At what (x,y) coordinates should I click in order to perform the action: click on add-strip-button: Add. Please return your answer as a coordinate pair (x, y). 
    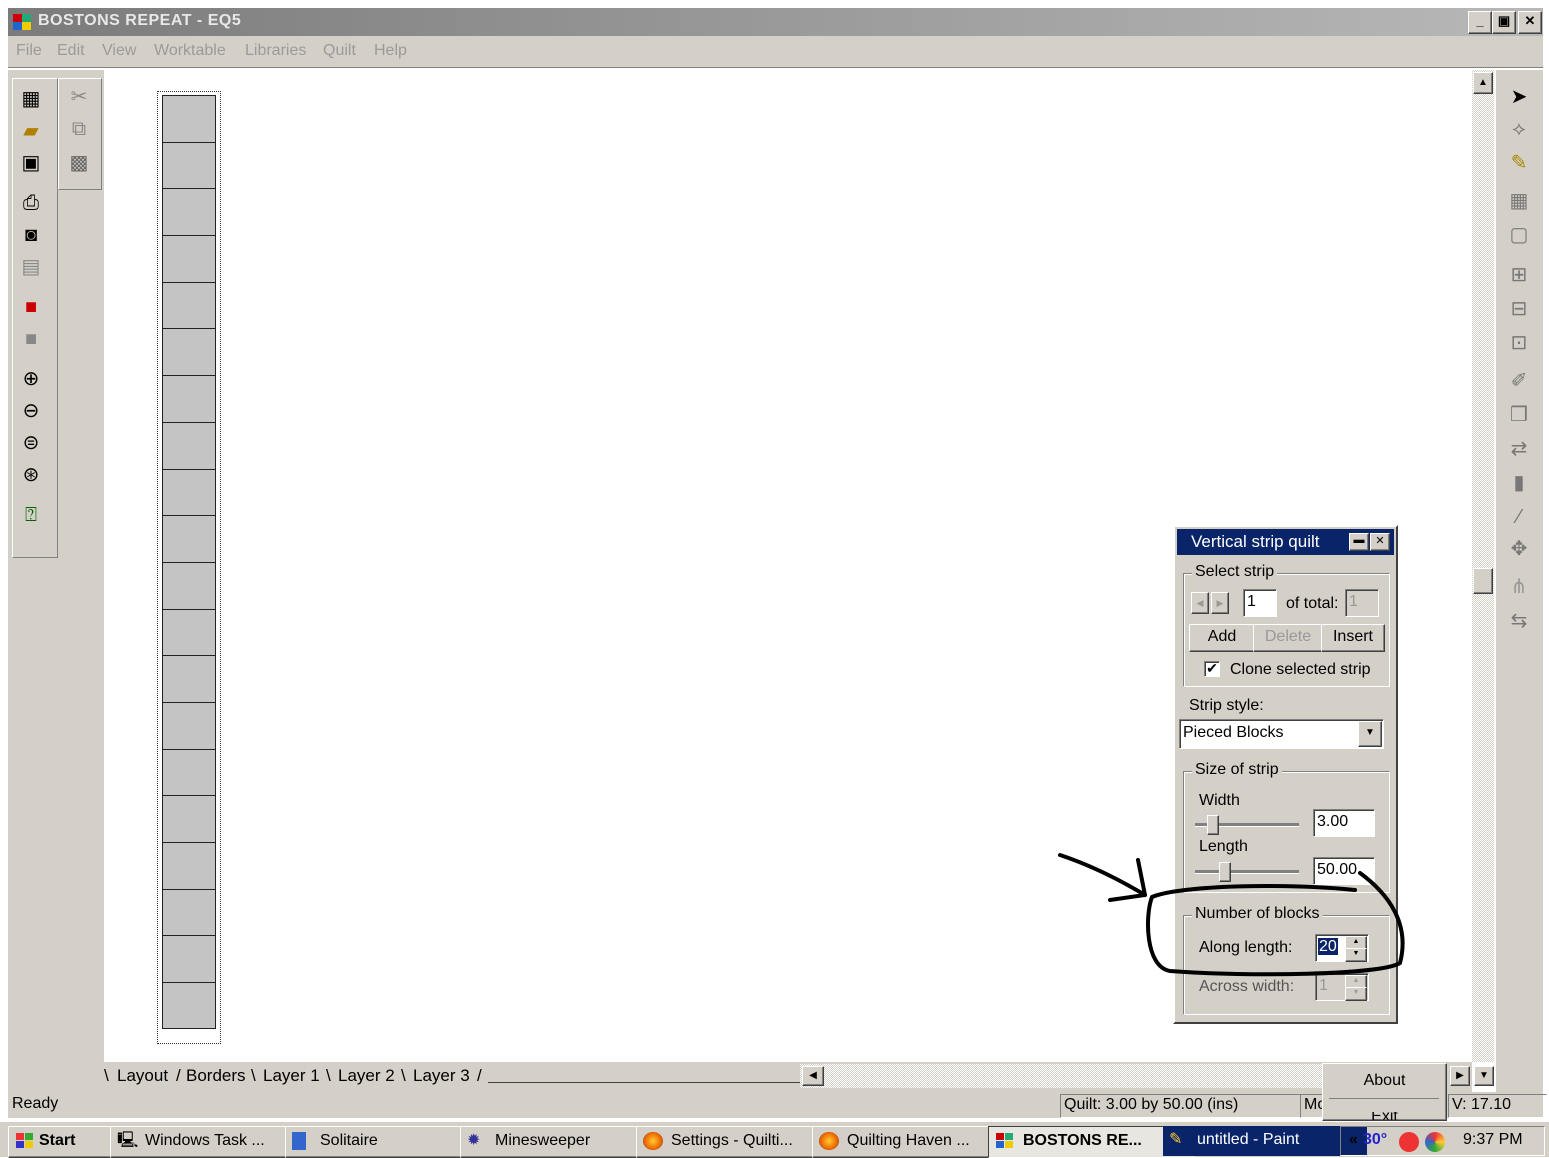
    Looking at the image, I should click on (1222, 638).